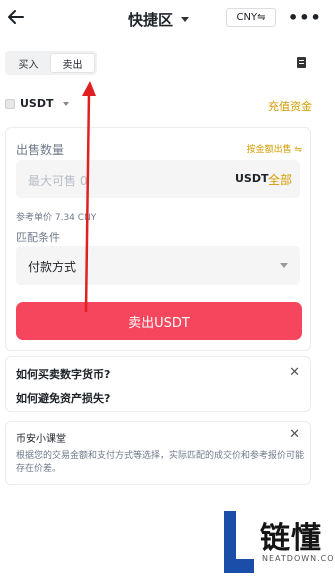 Image resolution: width=335 pixels, height=580 pixels. I want to click on faq-card: 如何买卖数字货币? 如何避免资产损失? ✕, so click(158, 384).